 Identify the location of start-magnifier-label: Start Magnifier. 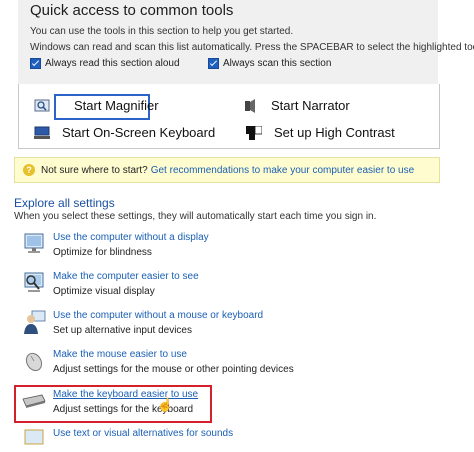
(116, 105).